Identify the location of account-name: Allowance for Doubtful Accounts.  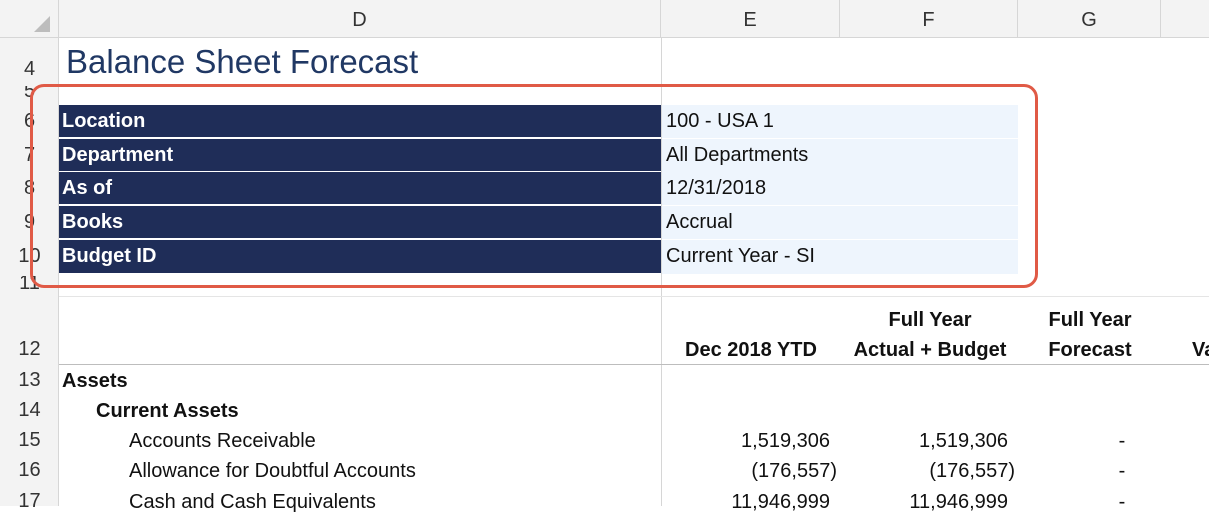
(272, 471).